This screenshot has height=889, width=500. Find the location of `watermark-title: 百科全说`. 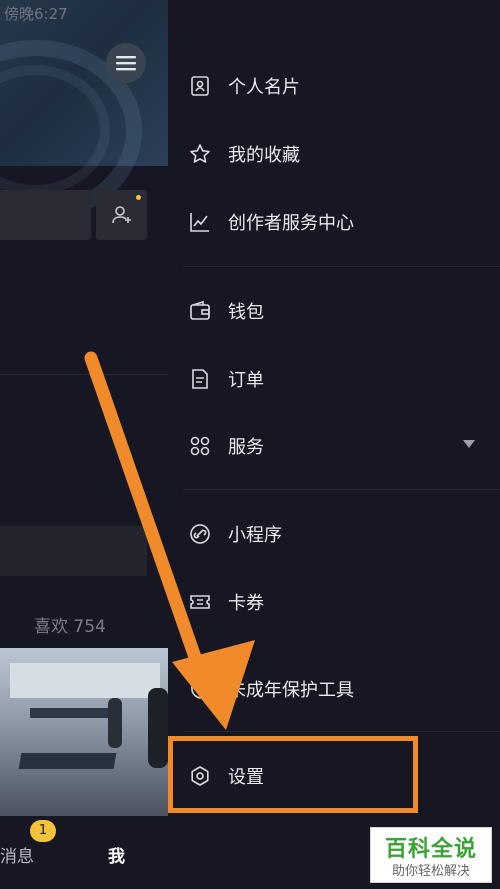

watermark-title: 百科全说 is located at coordinates (430, 849).